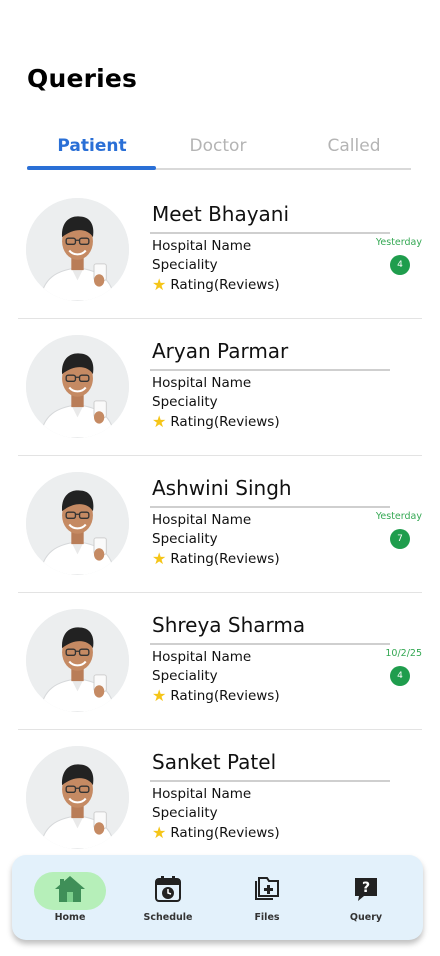 The image size is (440, 956). Describe the element at coordinates (221, 214) in the screenshot. I see `query-name: Meet Bhayani` at that location.